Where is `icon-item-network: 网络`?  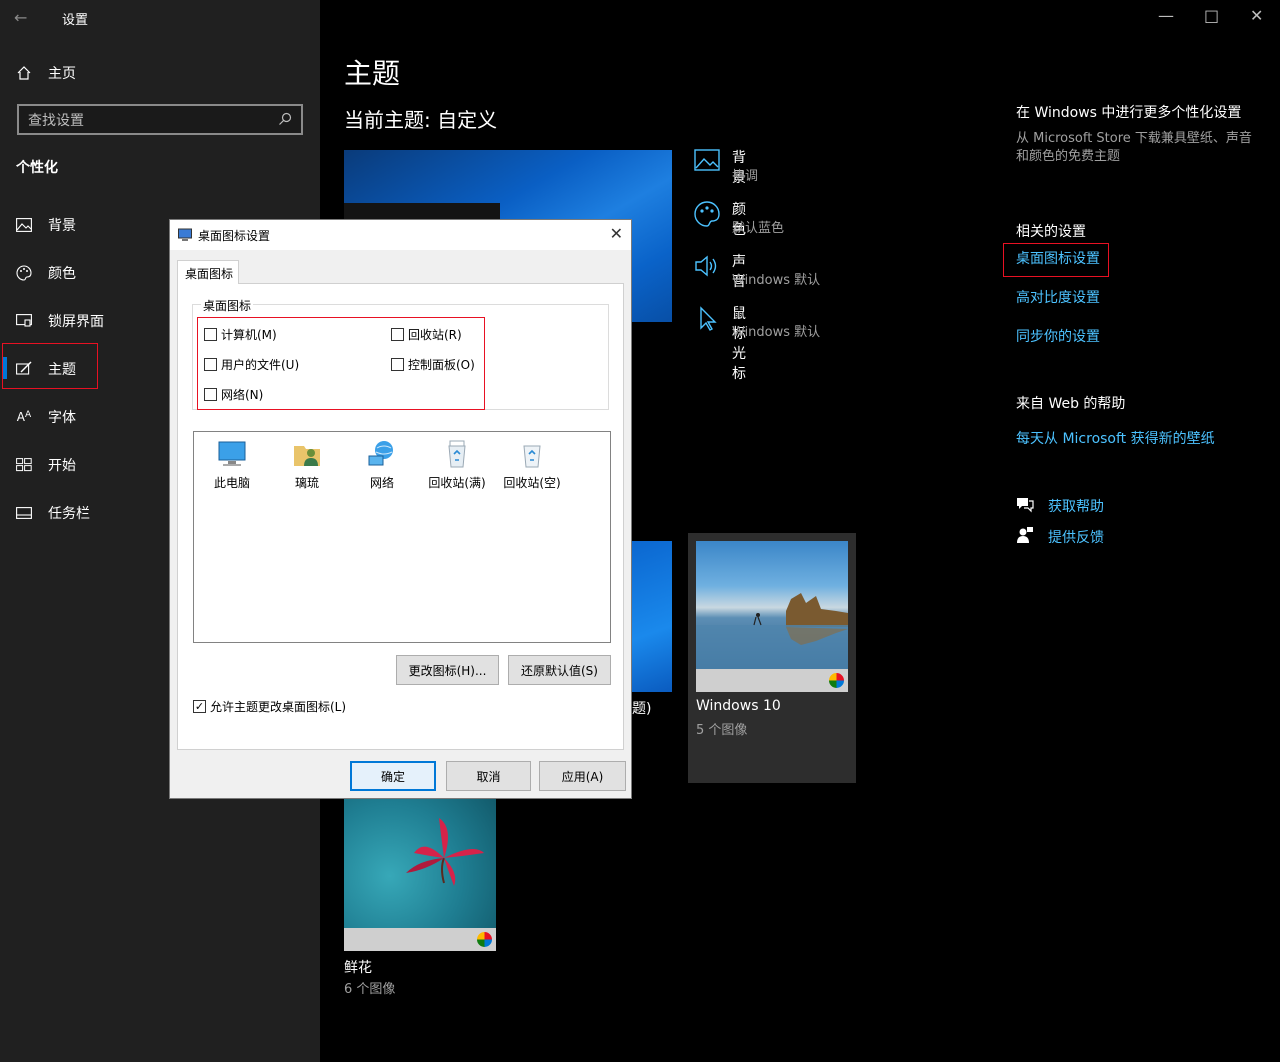 icon-item-network: 网络 is located at coordinates (382, 464).